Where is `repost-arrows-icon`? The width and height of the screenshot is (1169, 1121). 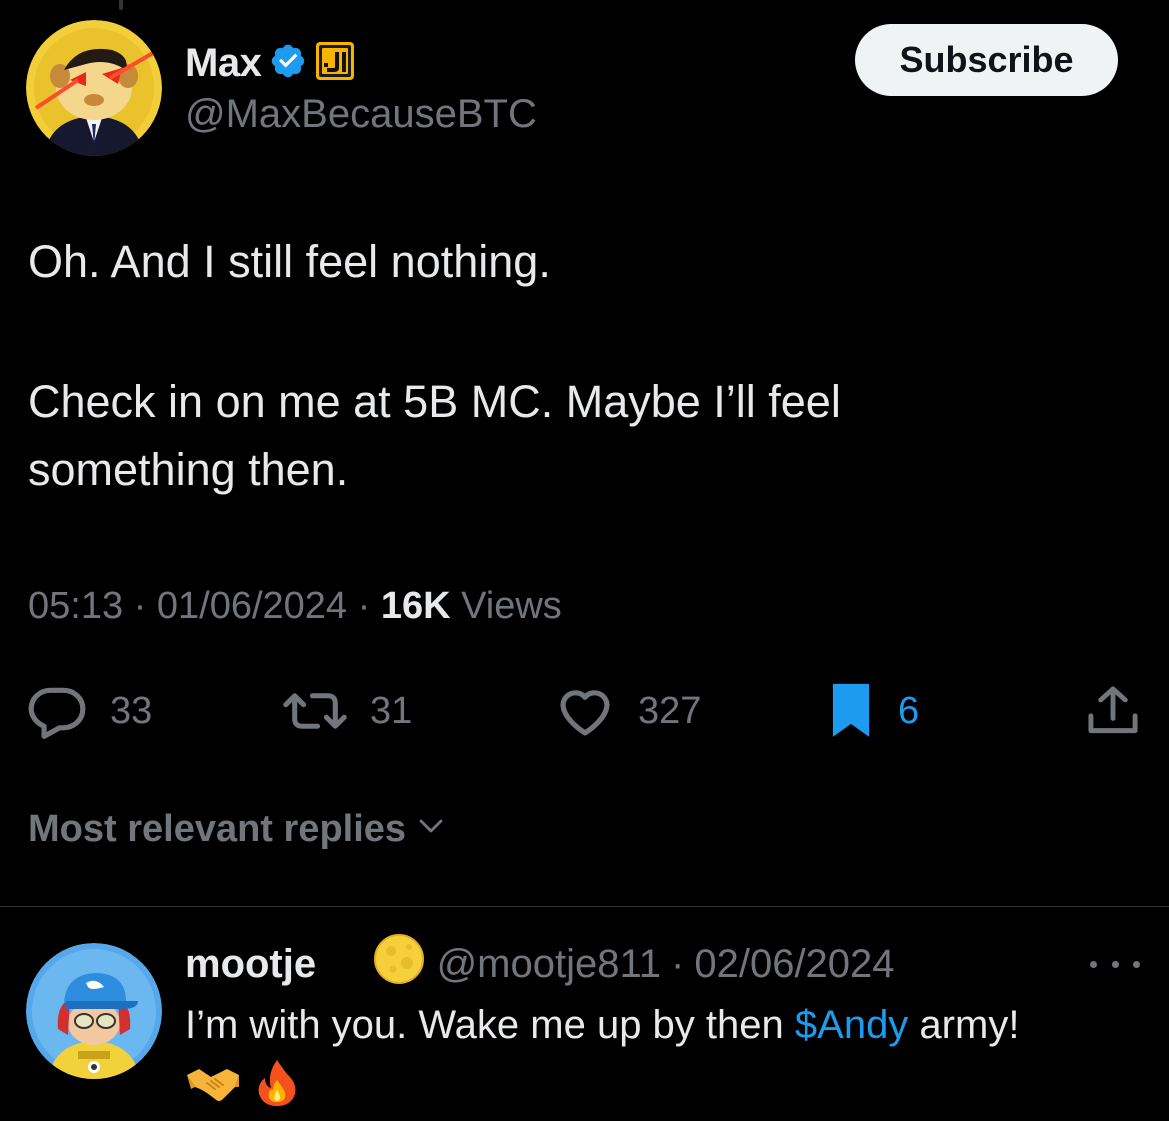
repost-arrows-icon is located at coordinates (315, 711).